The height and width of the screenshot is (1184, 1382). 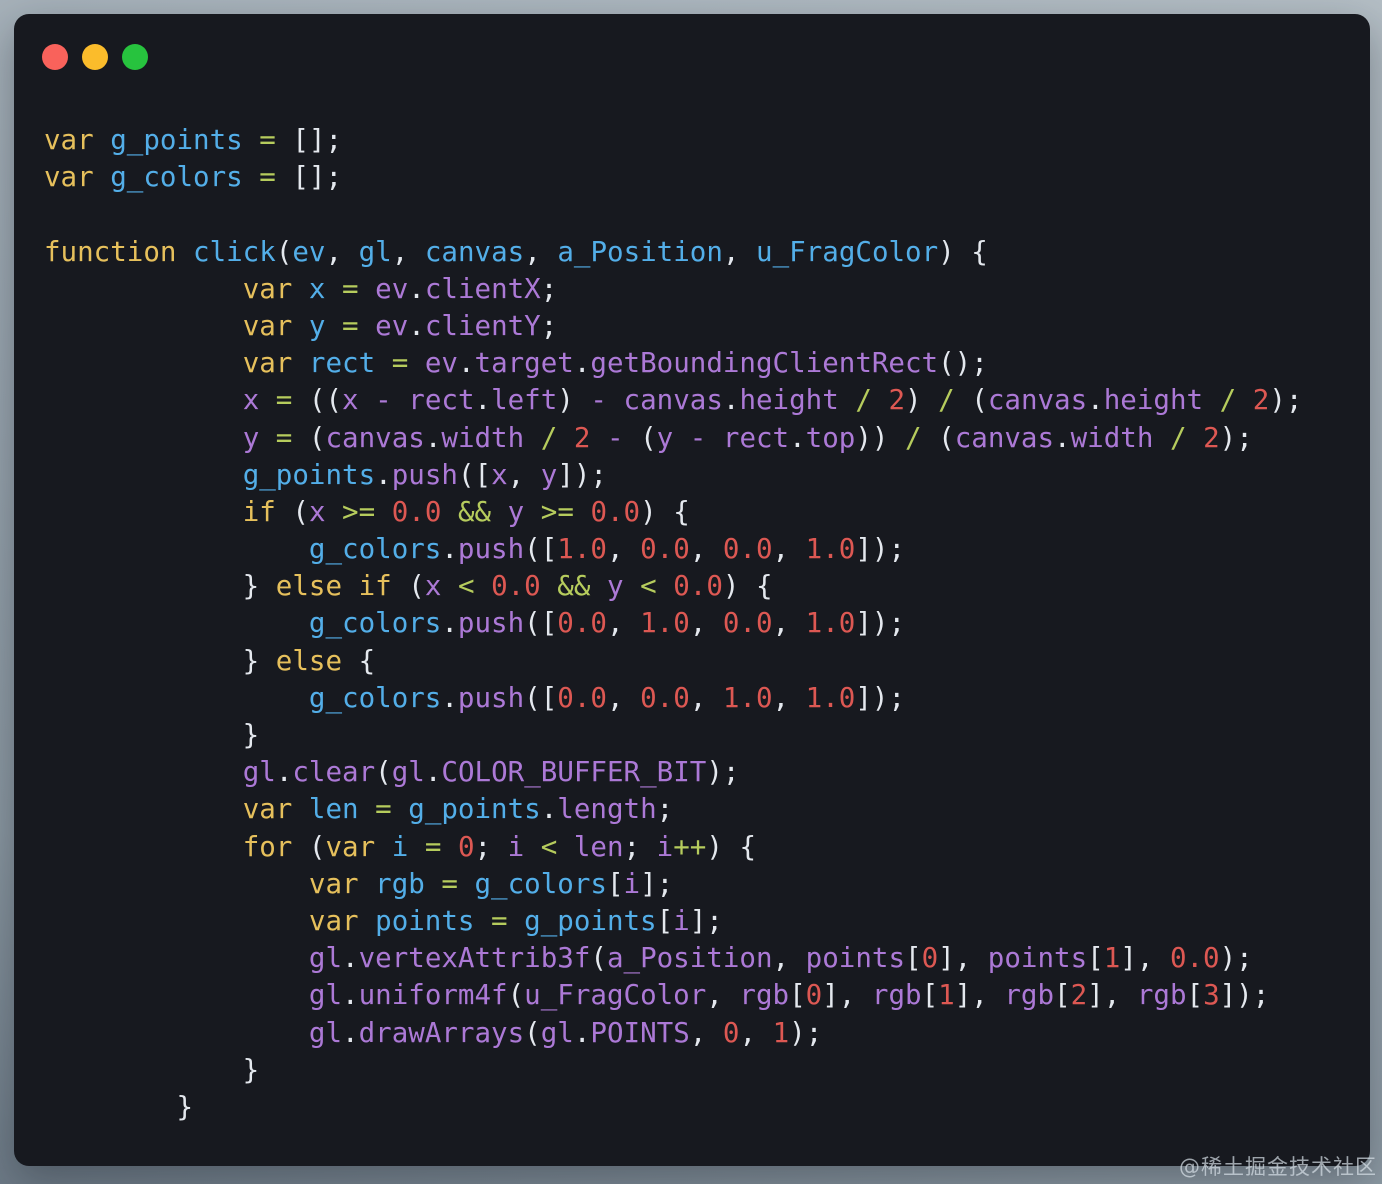 What do you see at coordinates (135, 57) in the screenshot?
I see `maximize-button` at bounding box center [135, 57].